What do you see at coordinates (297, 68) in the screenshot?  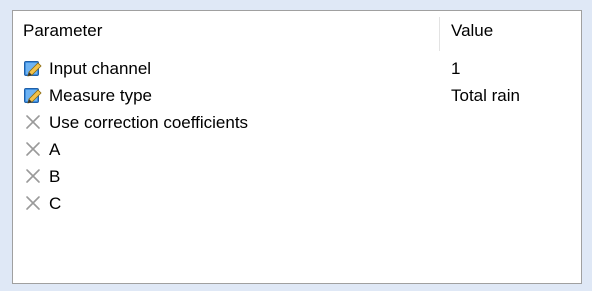 I see `table-row: Input channel 1` at bounding box center [297, 68].